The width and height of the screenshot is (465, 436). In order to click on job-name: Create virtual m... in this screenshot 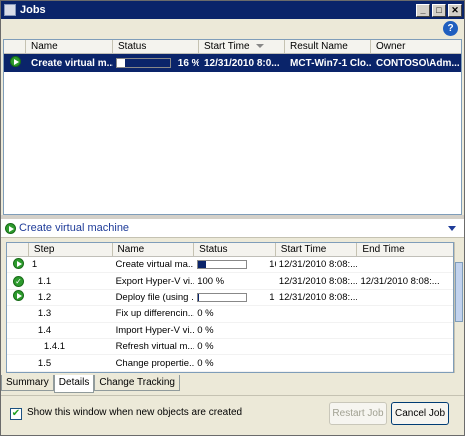, I will do `click(72, 63)`.